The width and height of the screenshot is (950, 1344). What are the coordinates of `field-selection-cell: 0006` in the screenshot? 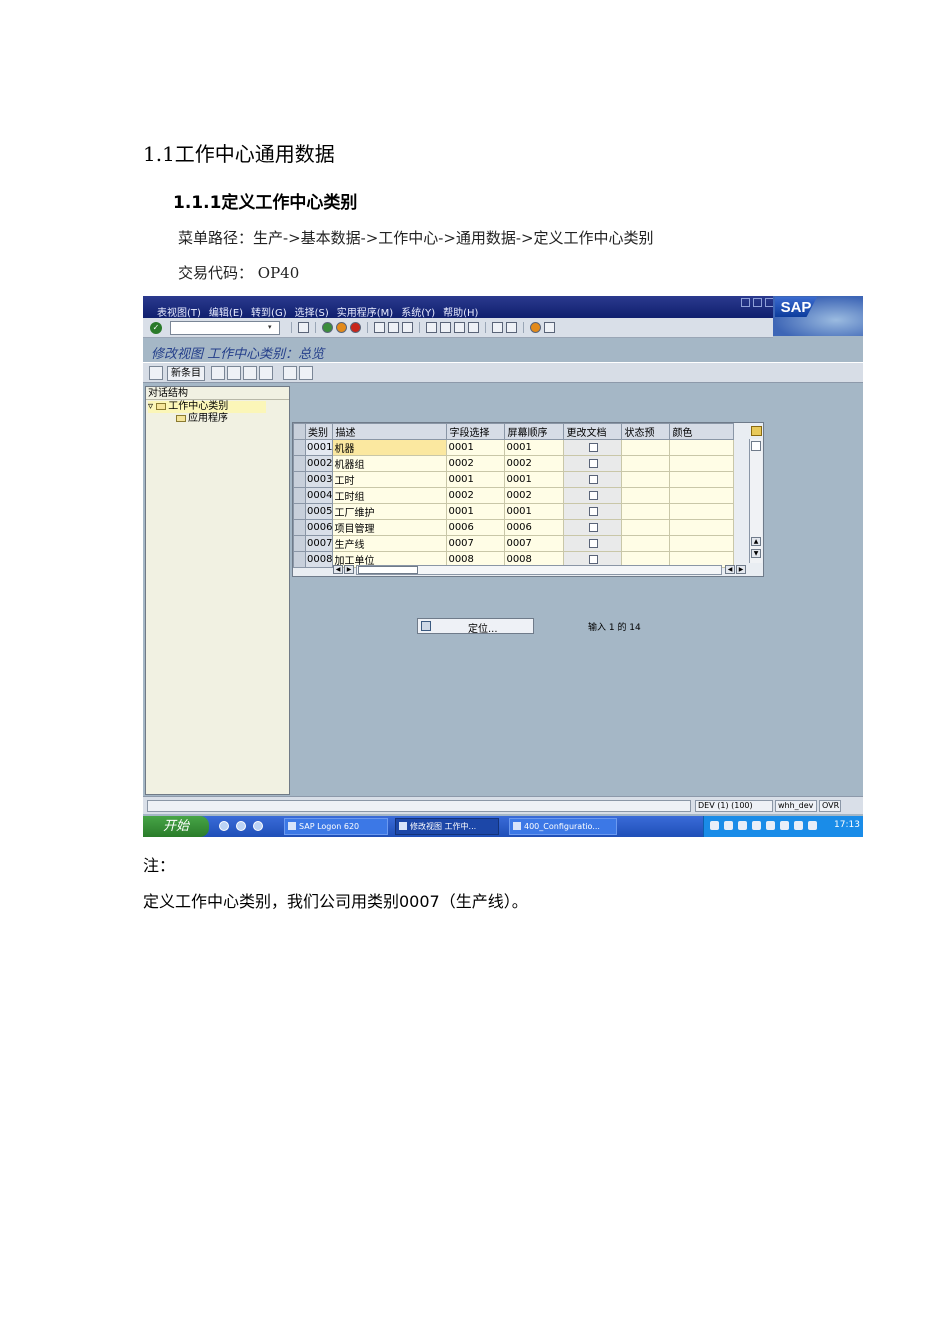 It's located at (476, 527).